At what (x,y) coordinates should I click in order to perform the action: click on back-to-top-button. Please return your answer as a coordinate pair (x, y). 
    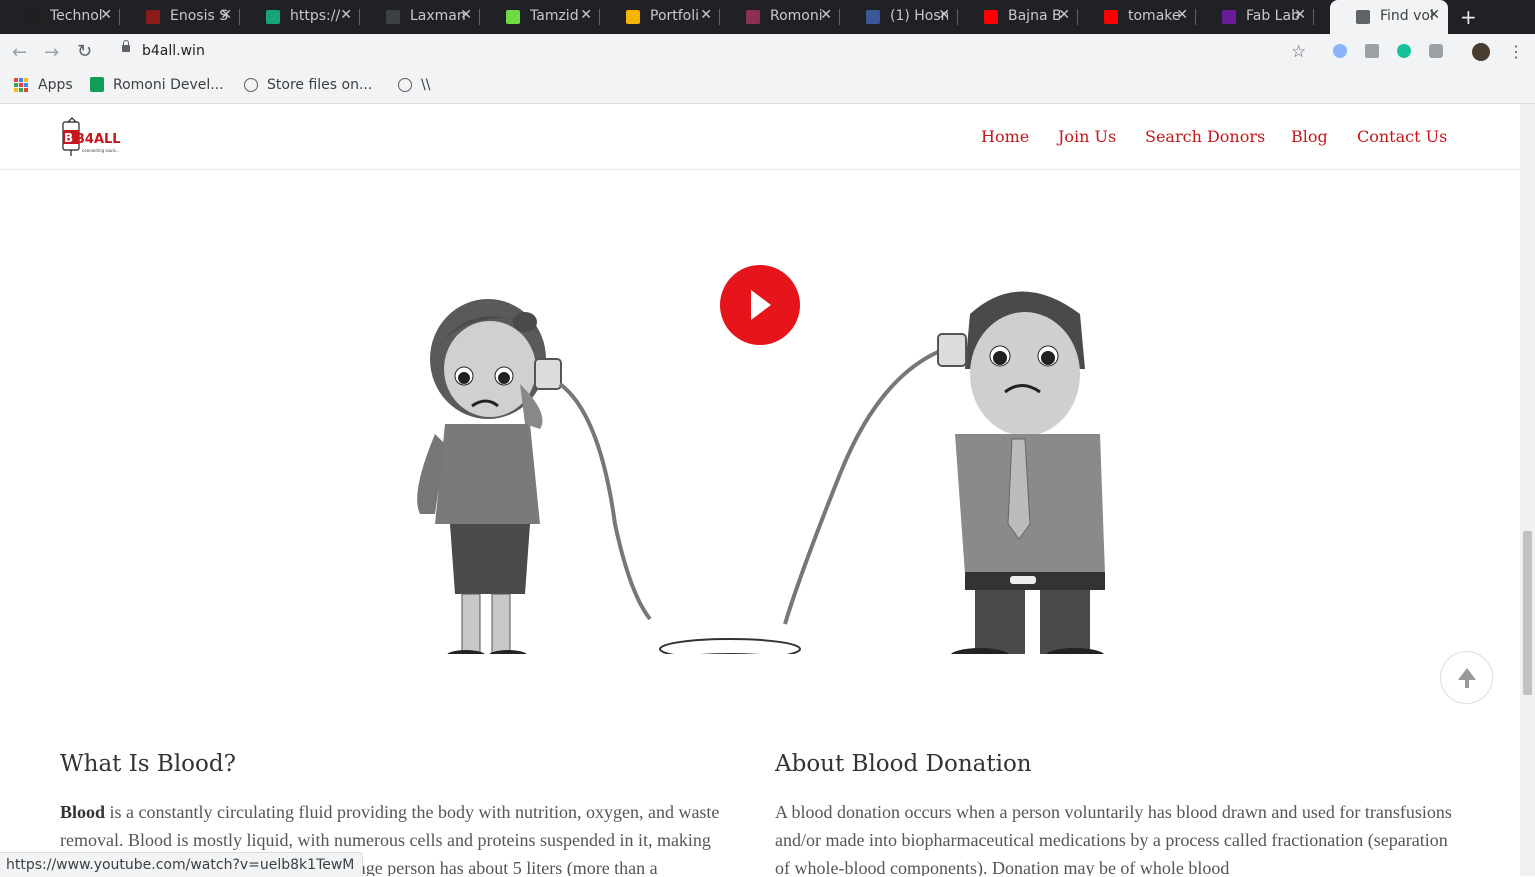
    Looking at the image, I should click on (1466, 677).